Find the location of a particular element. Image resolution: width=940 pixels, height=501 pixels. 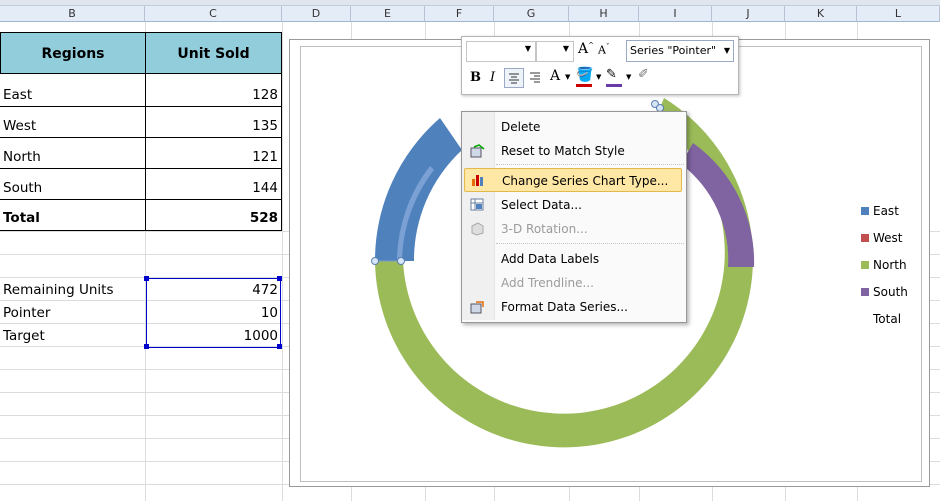

align-right-button is located at coordinates (535, 77).